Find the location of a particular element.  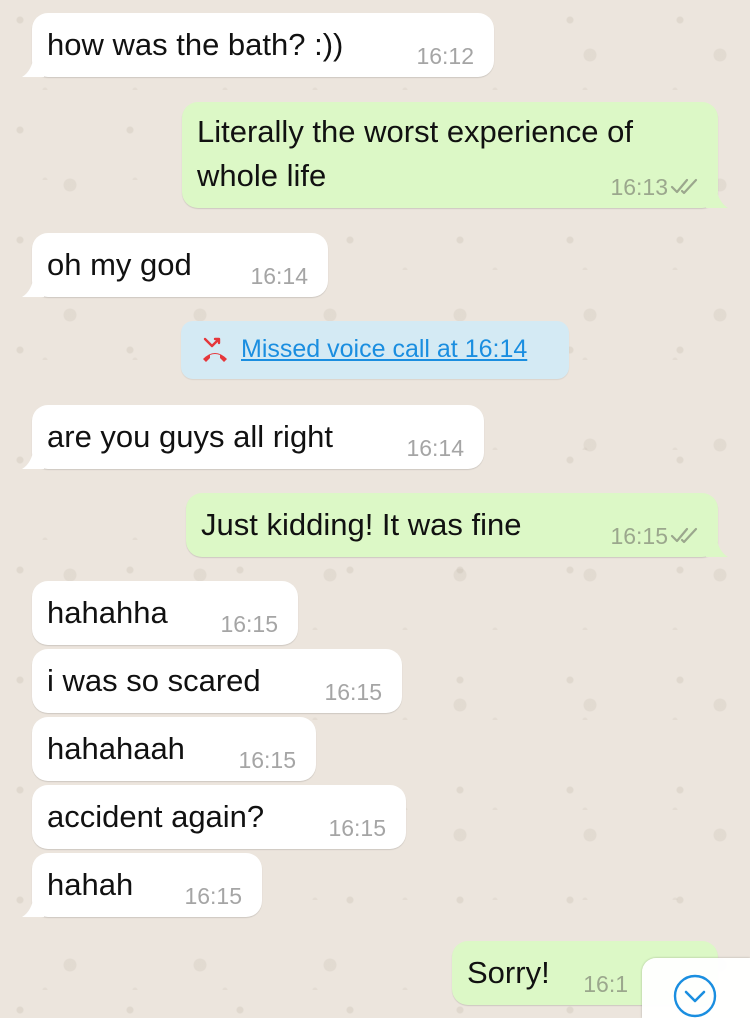

message-bubble-incoming: accident again? 16:15 is located at coordinates (219, 817).